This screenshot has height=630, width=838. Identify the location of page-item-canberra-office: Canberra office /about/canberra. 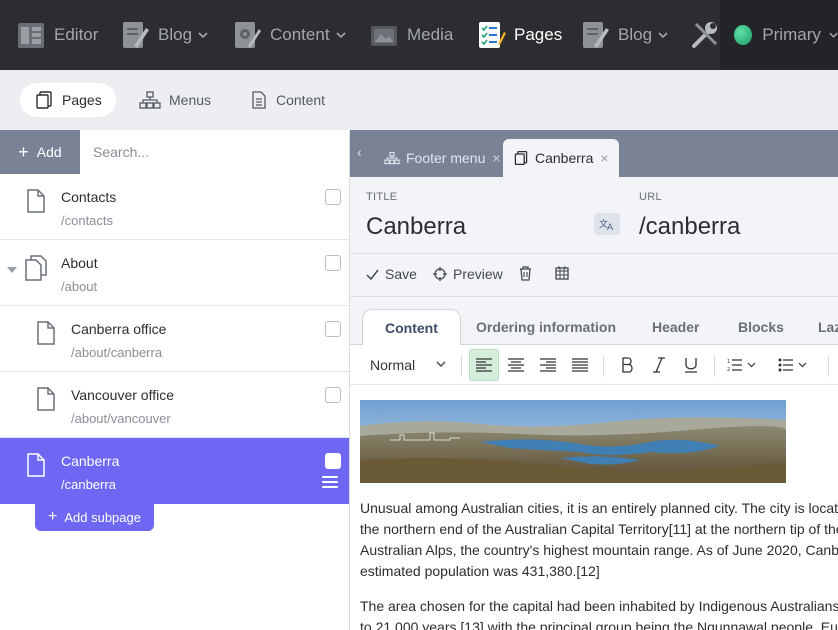
(174, 339).